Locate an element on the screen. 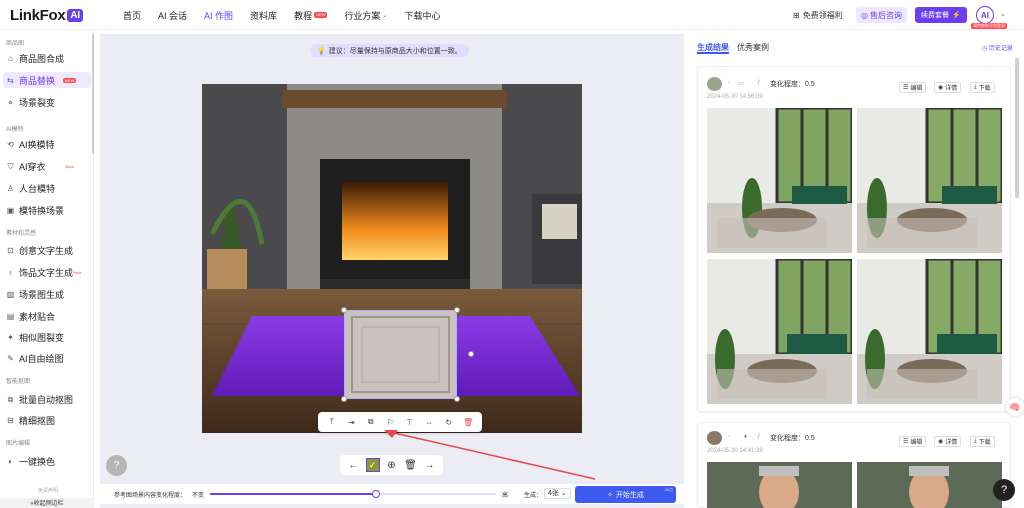  sidebar-item-mannequin: ♙ 人台模特 is located at coordinates (47, 188).